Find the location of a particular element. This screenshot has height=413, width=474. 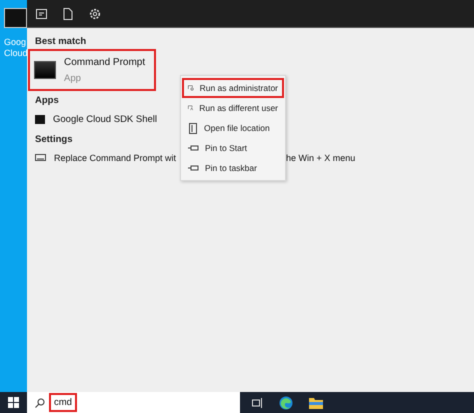

section-heading: Best match is located at coordinates (61, 42).